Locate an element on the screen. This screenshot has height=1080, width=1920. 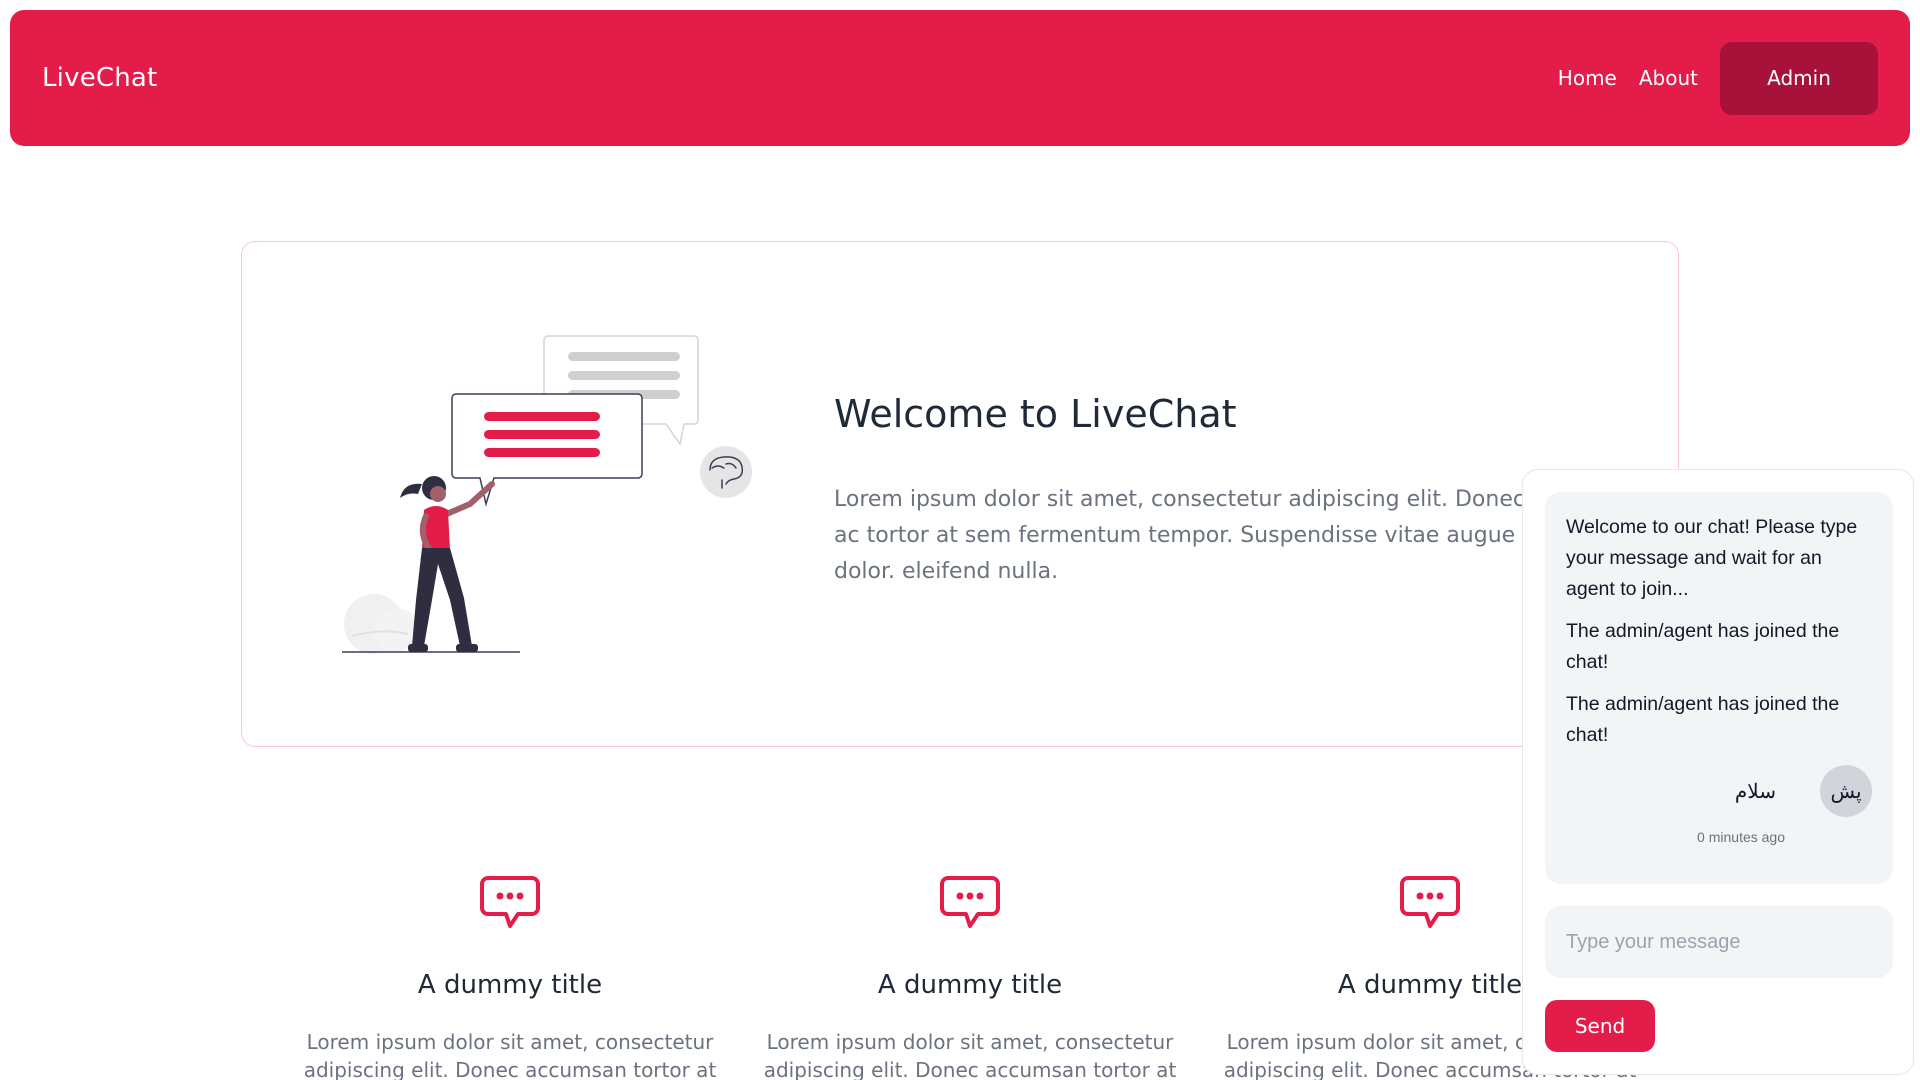
user-message: سلام پش is located at coordinates (1719, 791).